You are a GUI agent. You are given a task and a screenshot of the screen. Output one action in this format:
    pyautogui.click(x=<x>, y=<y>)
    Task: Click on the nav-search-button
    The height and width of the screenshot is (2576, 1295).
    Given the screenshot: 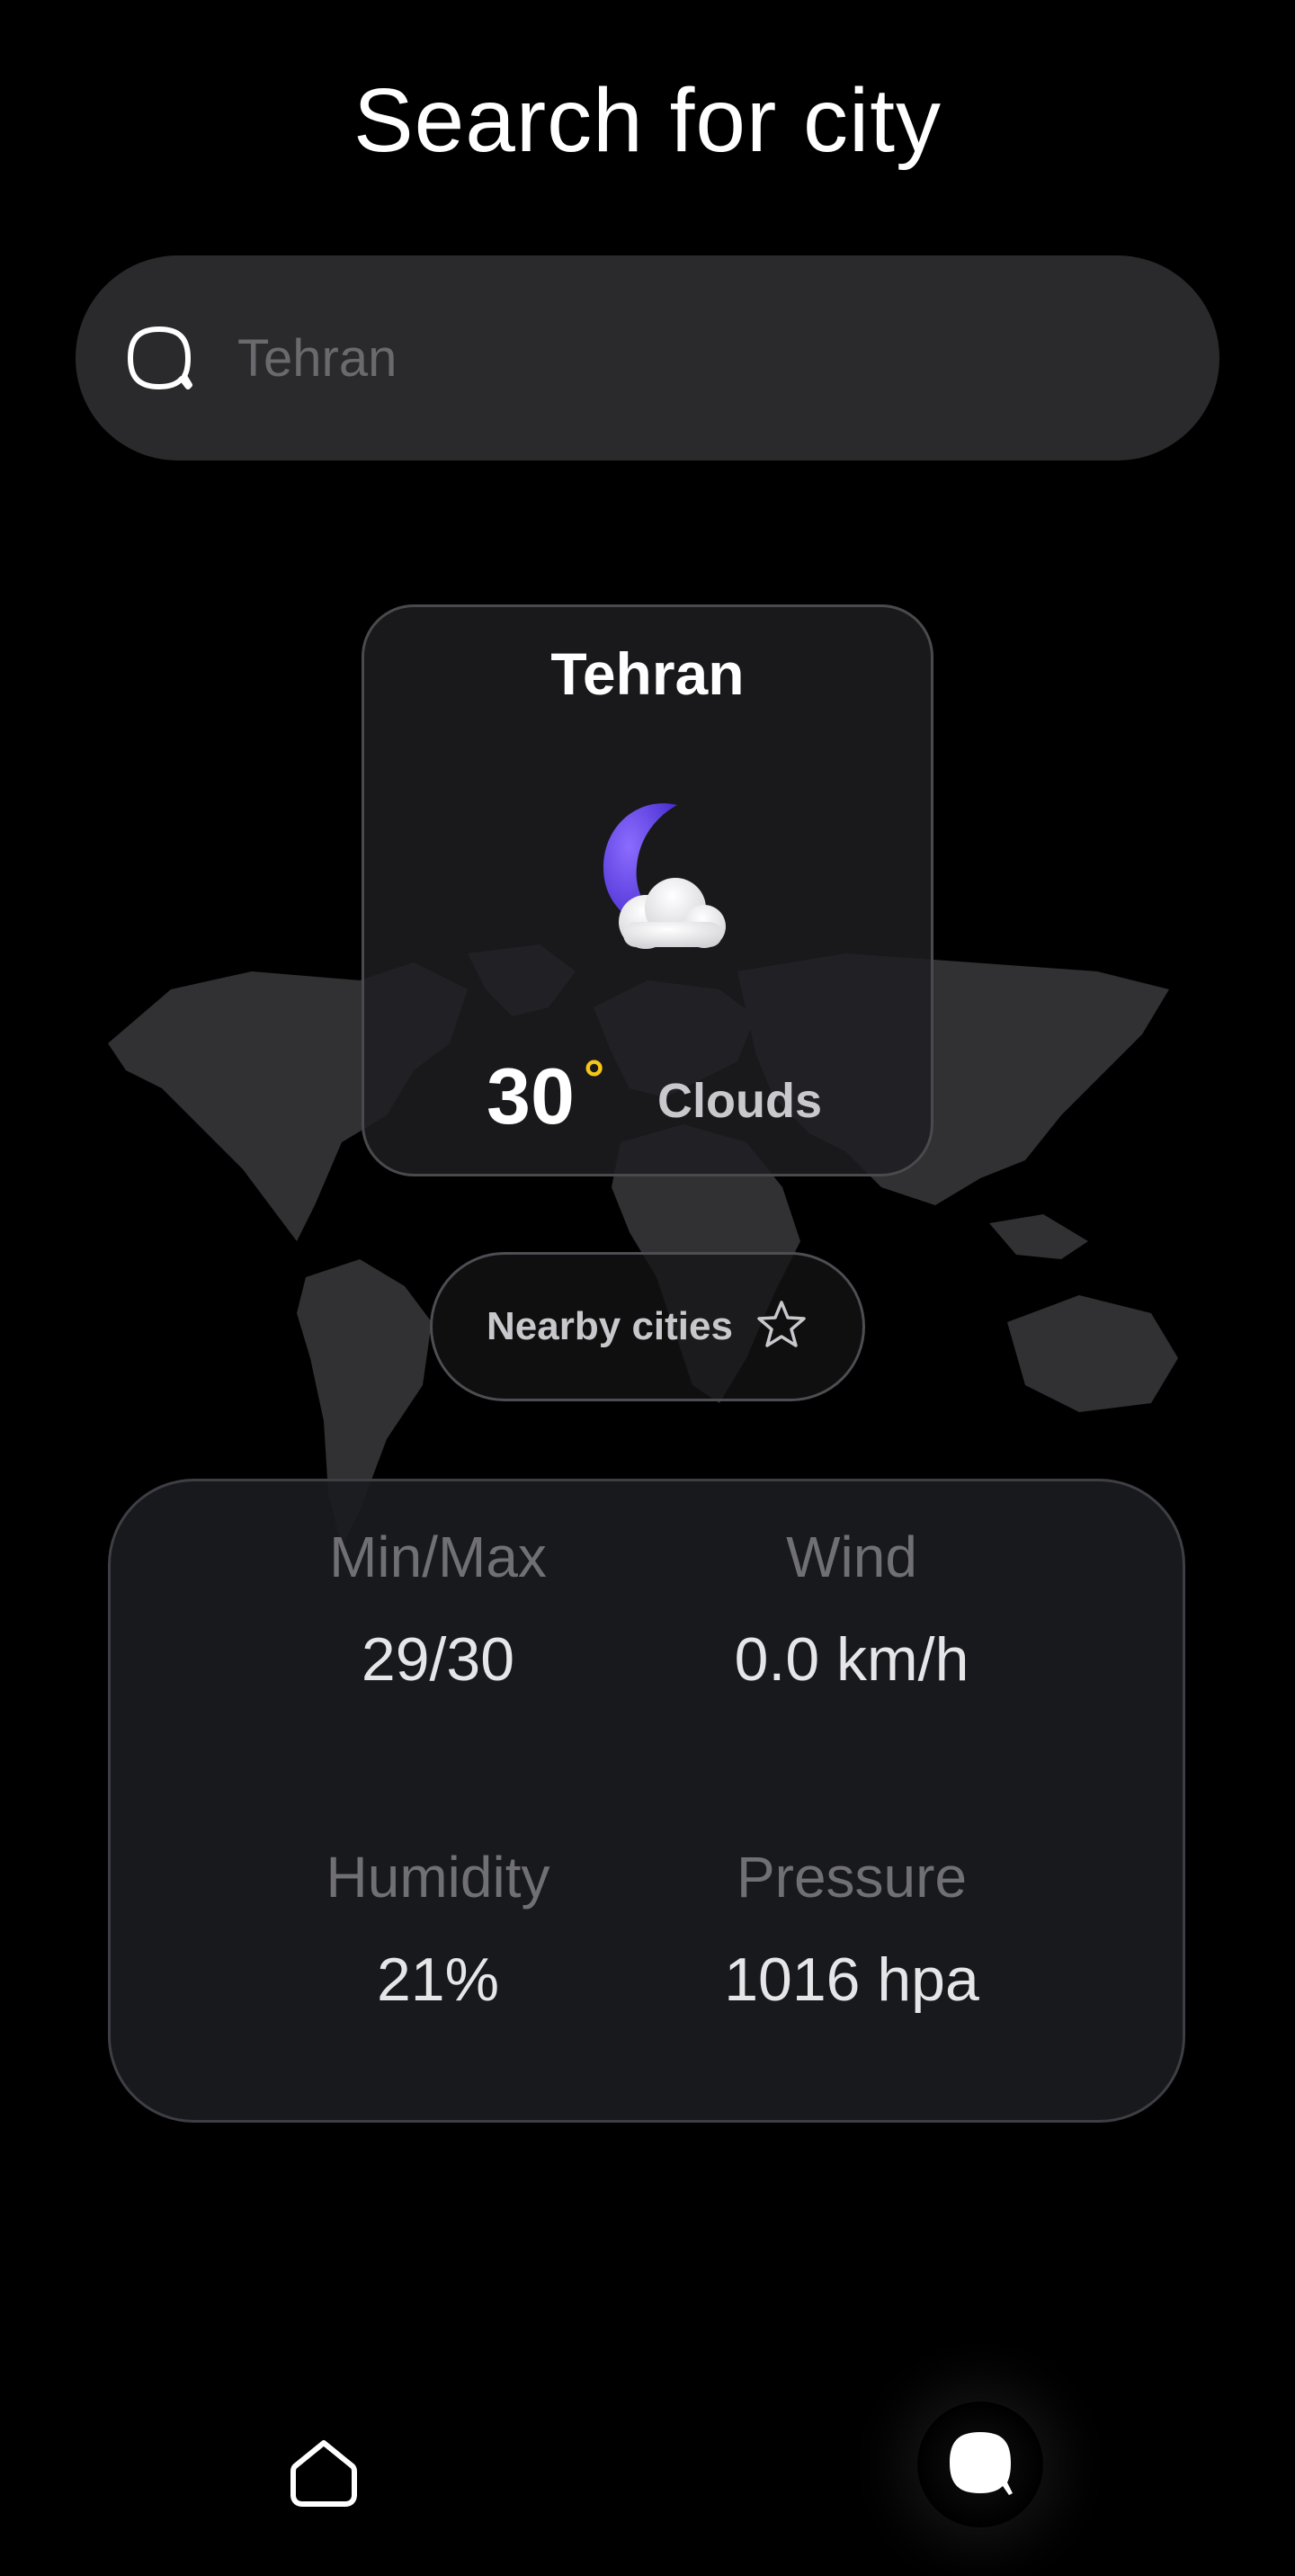 What is the action you would take?
    pyautogui.click(x=980, y=2464)
    